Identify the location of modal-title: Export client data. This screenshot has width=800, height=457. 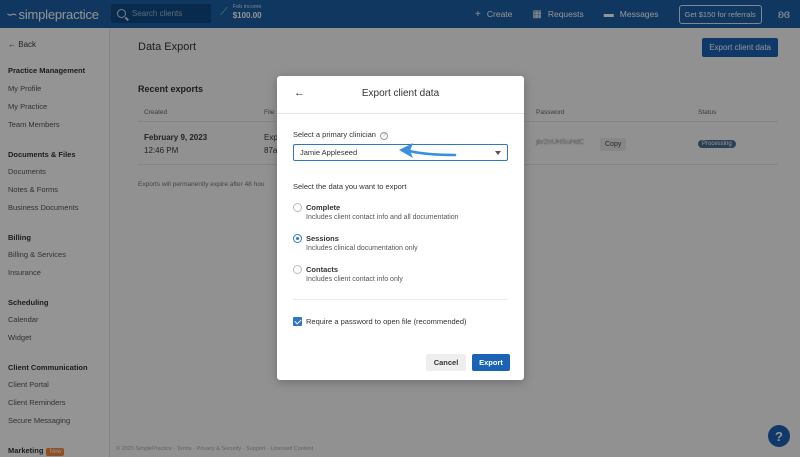
(400, 93).